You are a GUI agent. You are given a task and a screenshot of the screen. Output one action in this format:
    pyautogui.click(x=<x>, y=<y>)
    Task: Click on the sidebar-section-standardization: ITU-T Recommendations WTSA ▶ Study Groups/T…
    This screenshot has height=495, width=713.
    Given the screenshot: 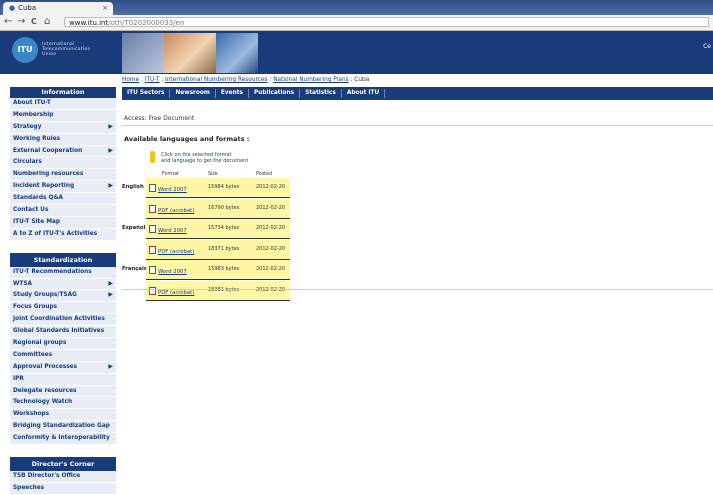 What is the action you would take?
    pyautogui.click(x=63, y=356)
    